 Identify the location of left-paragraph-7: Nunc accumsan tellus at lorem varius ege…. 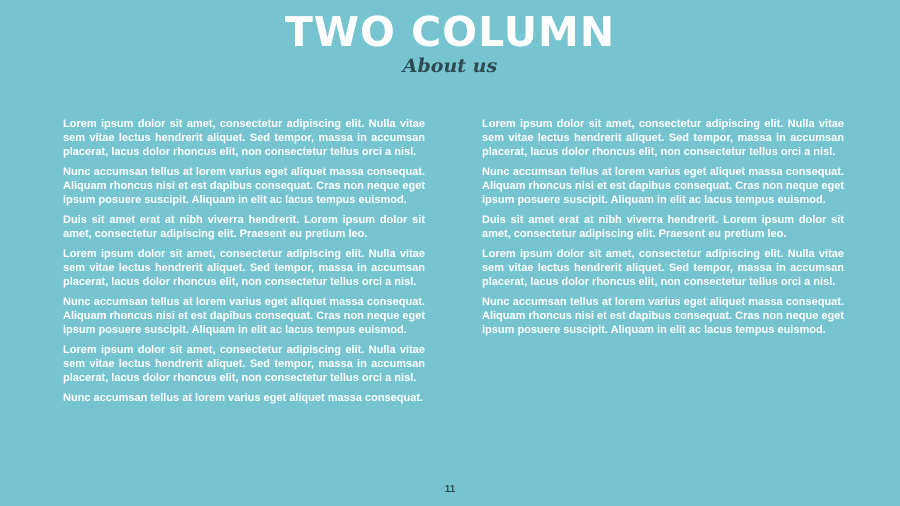
(243, 398).